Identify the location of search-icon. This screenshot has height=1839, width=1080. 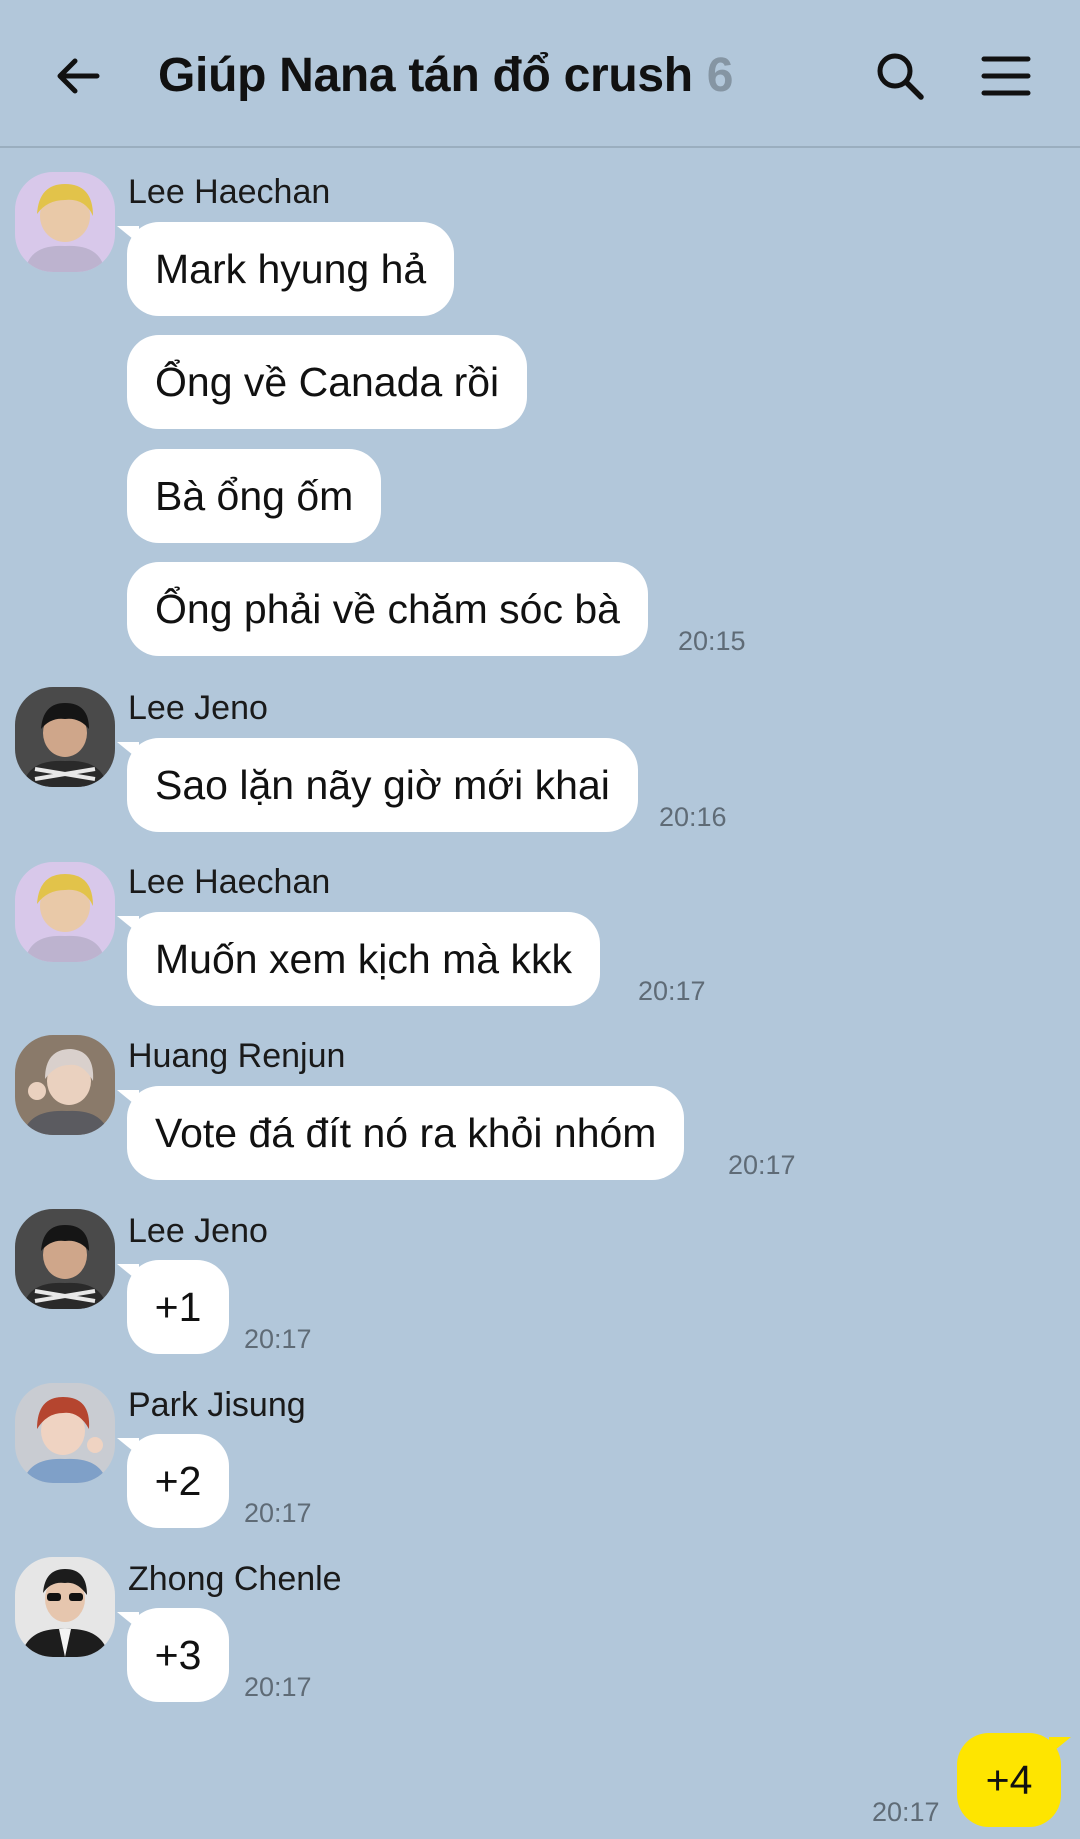
(900, 76).